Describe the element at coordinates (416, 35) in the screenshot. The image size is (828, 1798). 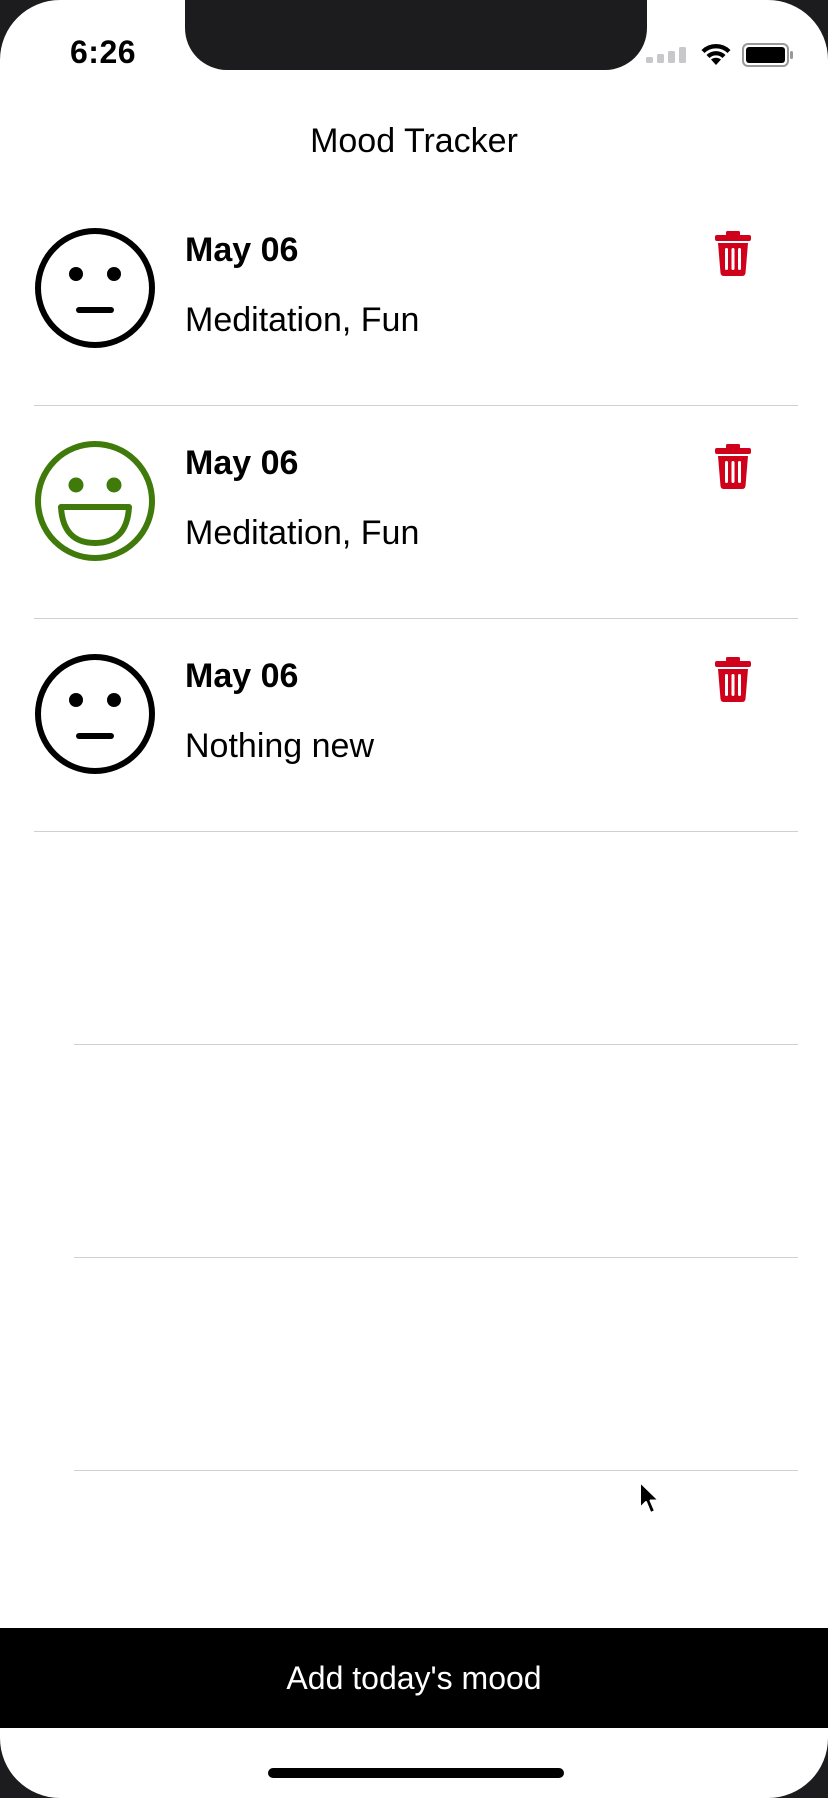
I see `device-notch` at that location.